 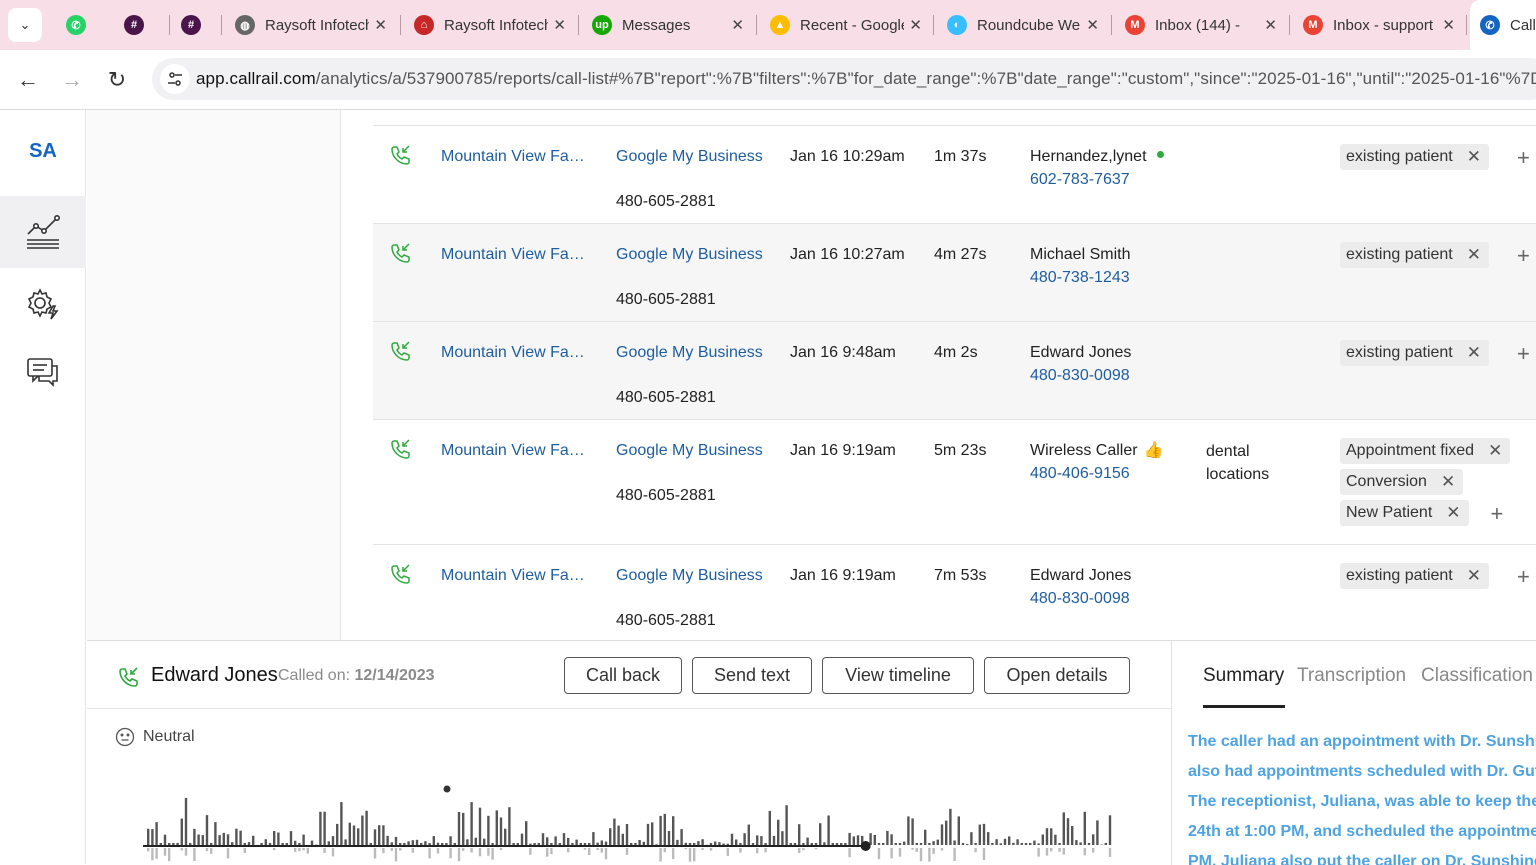 I want to click on browser-tab: ▲Recent - Google Drive✕, so click(x=846, y=25).